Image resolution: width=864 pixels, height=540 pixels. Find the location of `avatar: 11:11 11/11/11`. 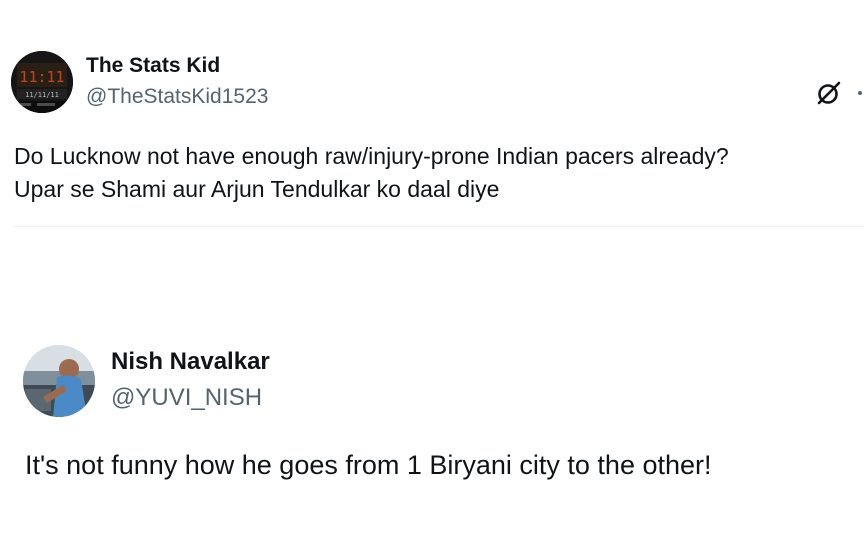

avatar: 11:11 11/11/11 is located at coordinates (42, 82).